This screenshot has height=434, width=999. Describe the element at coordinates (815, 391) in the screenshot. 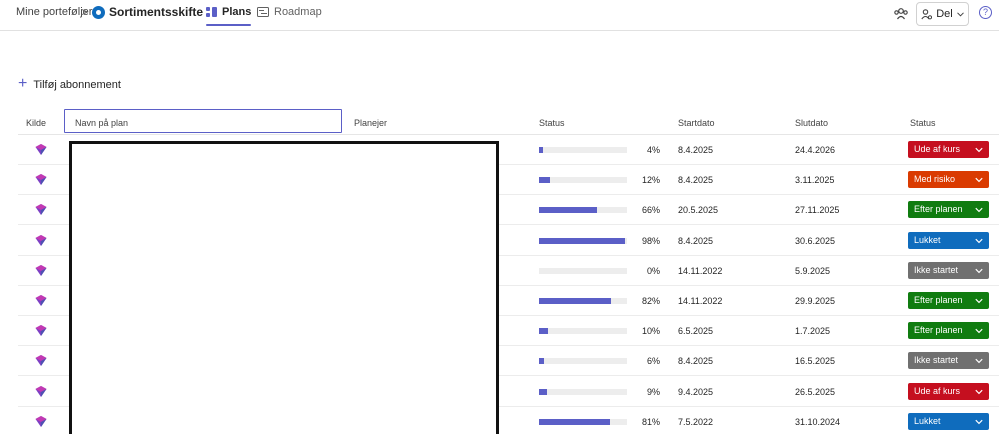

I see `end-date: 26.5.2025` at that location.